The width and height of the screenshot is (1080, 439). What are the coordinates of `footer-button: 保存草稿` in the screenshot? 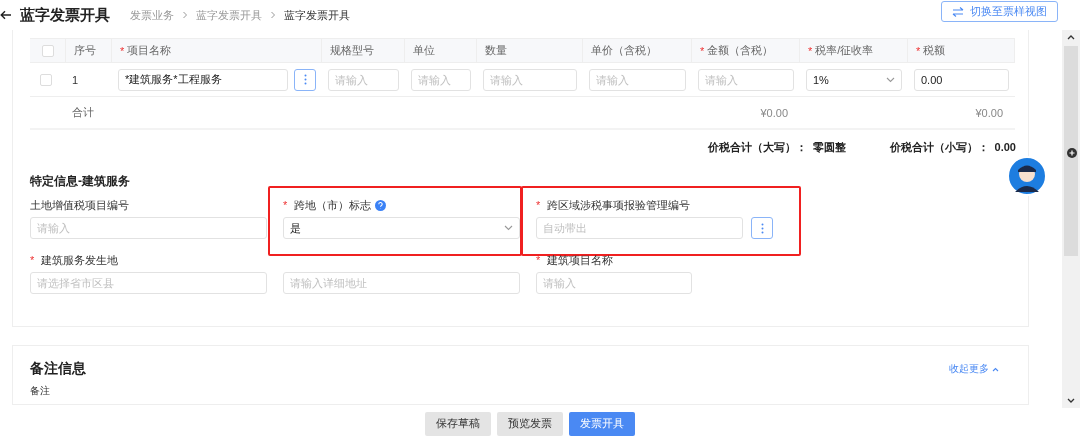 It's located at (458, 423).